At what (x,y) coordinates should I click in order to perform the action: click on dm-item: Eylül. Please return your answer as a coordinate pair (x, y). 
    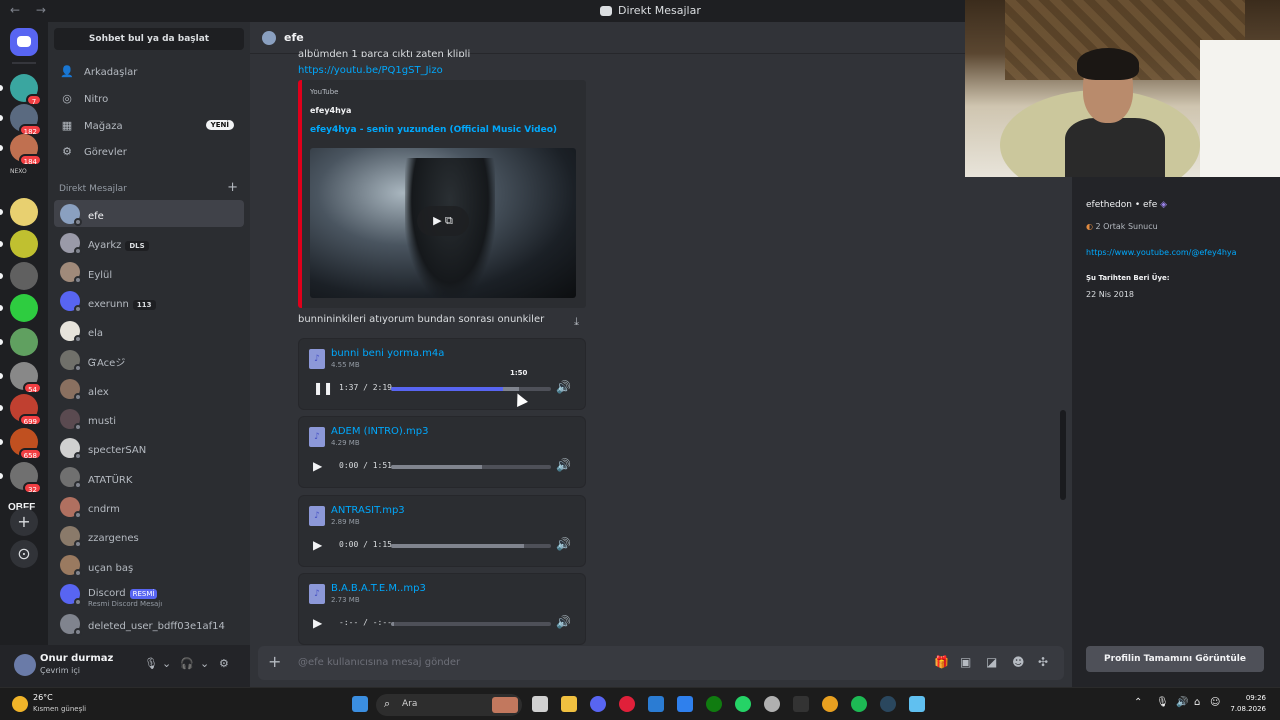
    Looking at the image, I should click on (149, 272).